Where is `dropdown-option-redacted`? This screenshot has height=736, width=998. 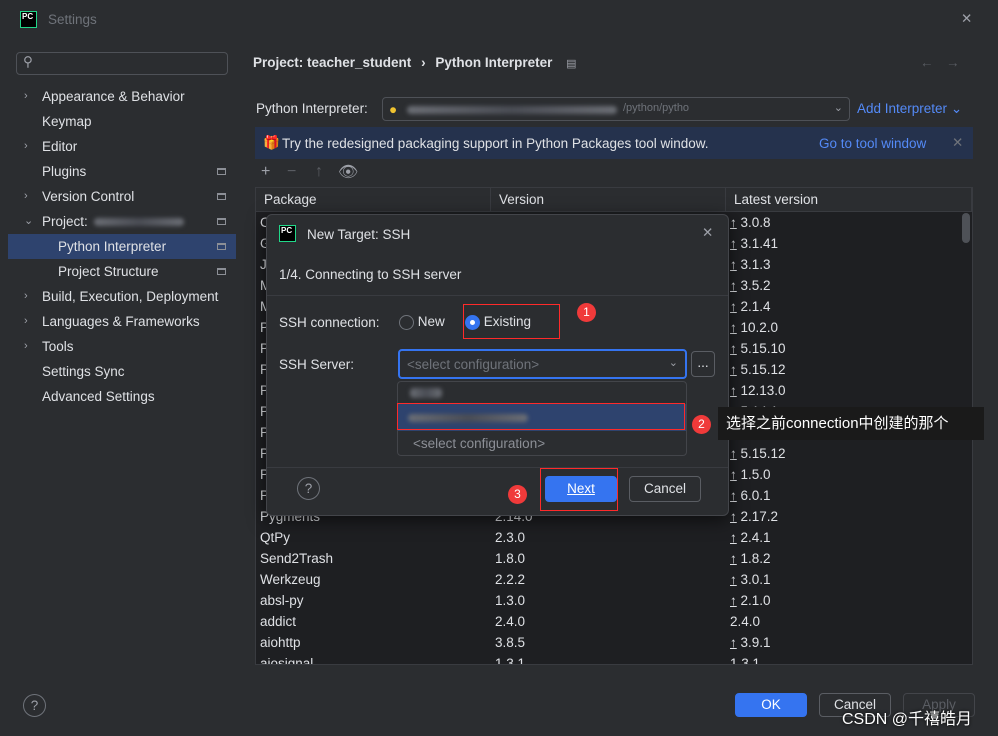
dropdown-option-redacted is located at coordinates (426, 393).